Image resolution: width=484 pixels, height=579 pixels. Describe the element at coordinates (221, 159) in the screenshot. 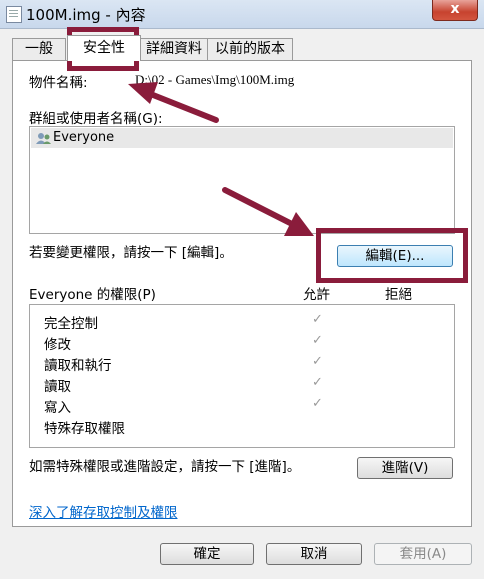

I see `annotation-arrows` at that location.